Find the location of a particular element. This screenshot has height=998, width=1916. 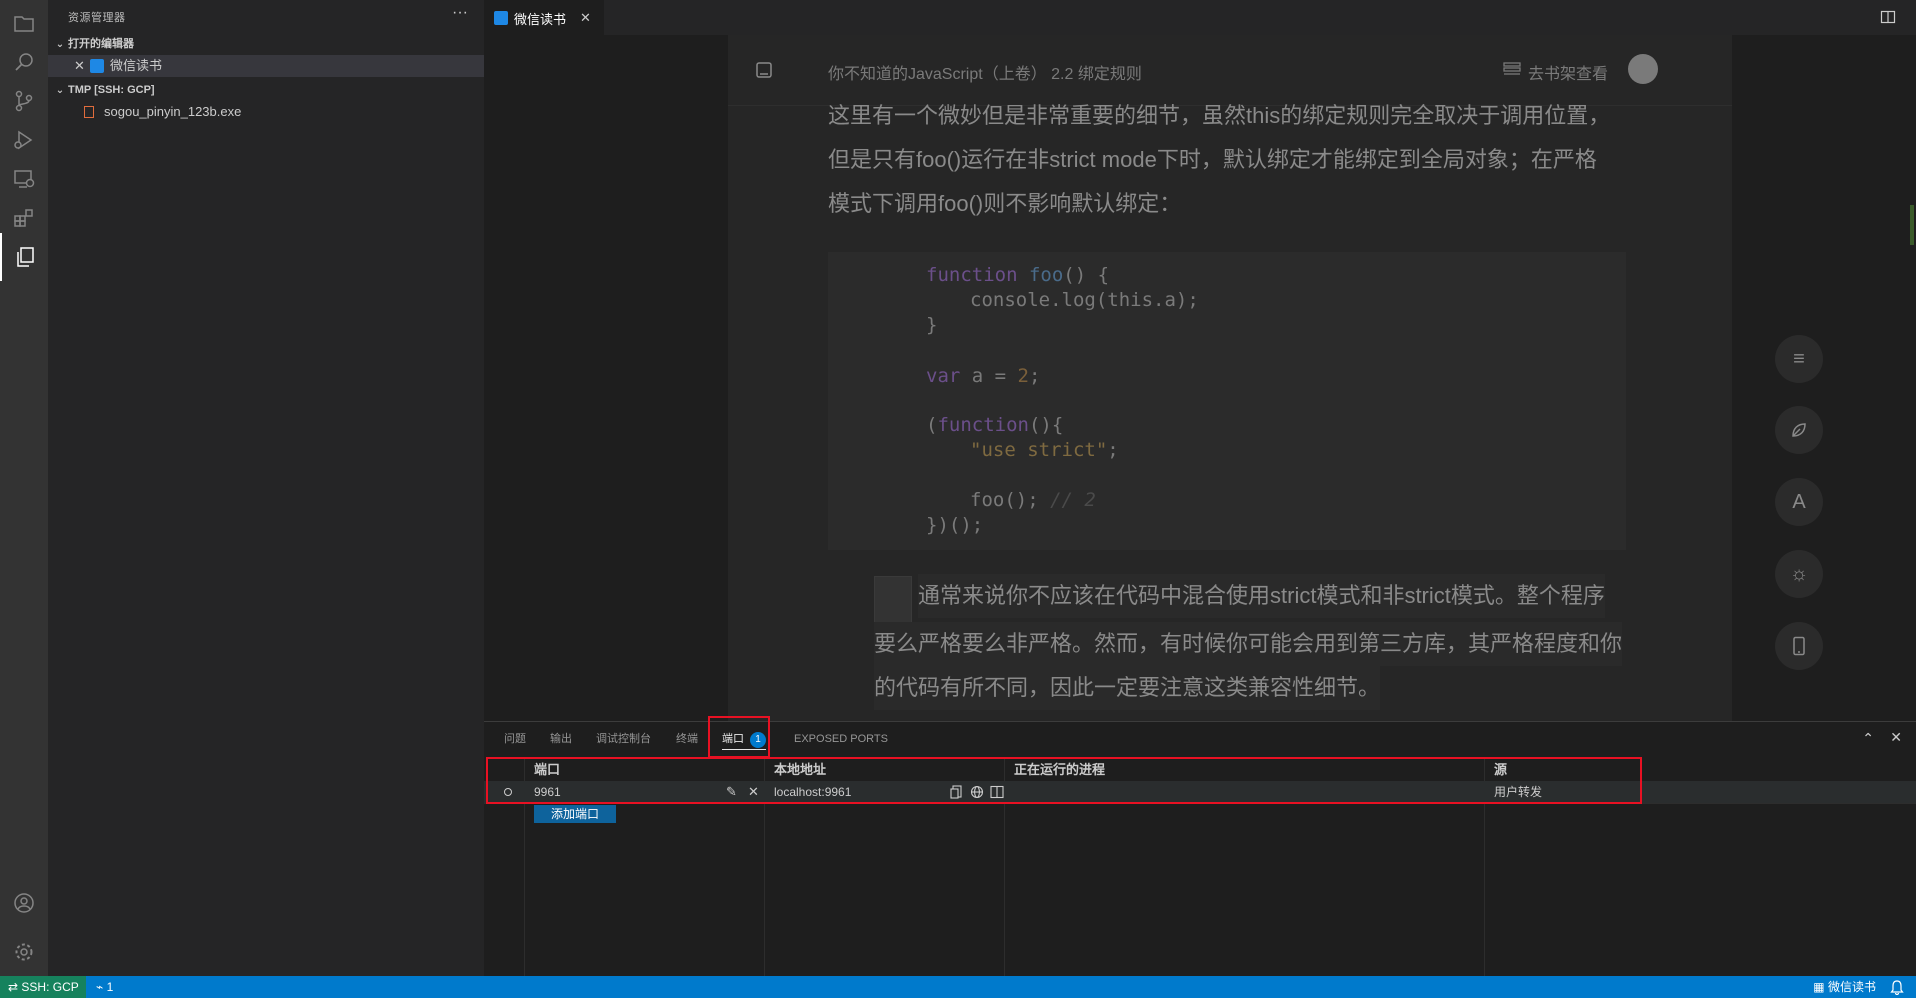

highlight-box-ports-table is located at coordinates (1064, 780).